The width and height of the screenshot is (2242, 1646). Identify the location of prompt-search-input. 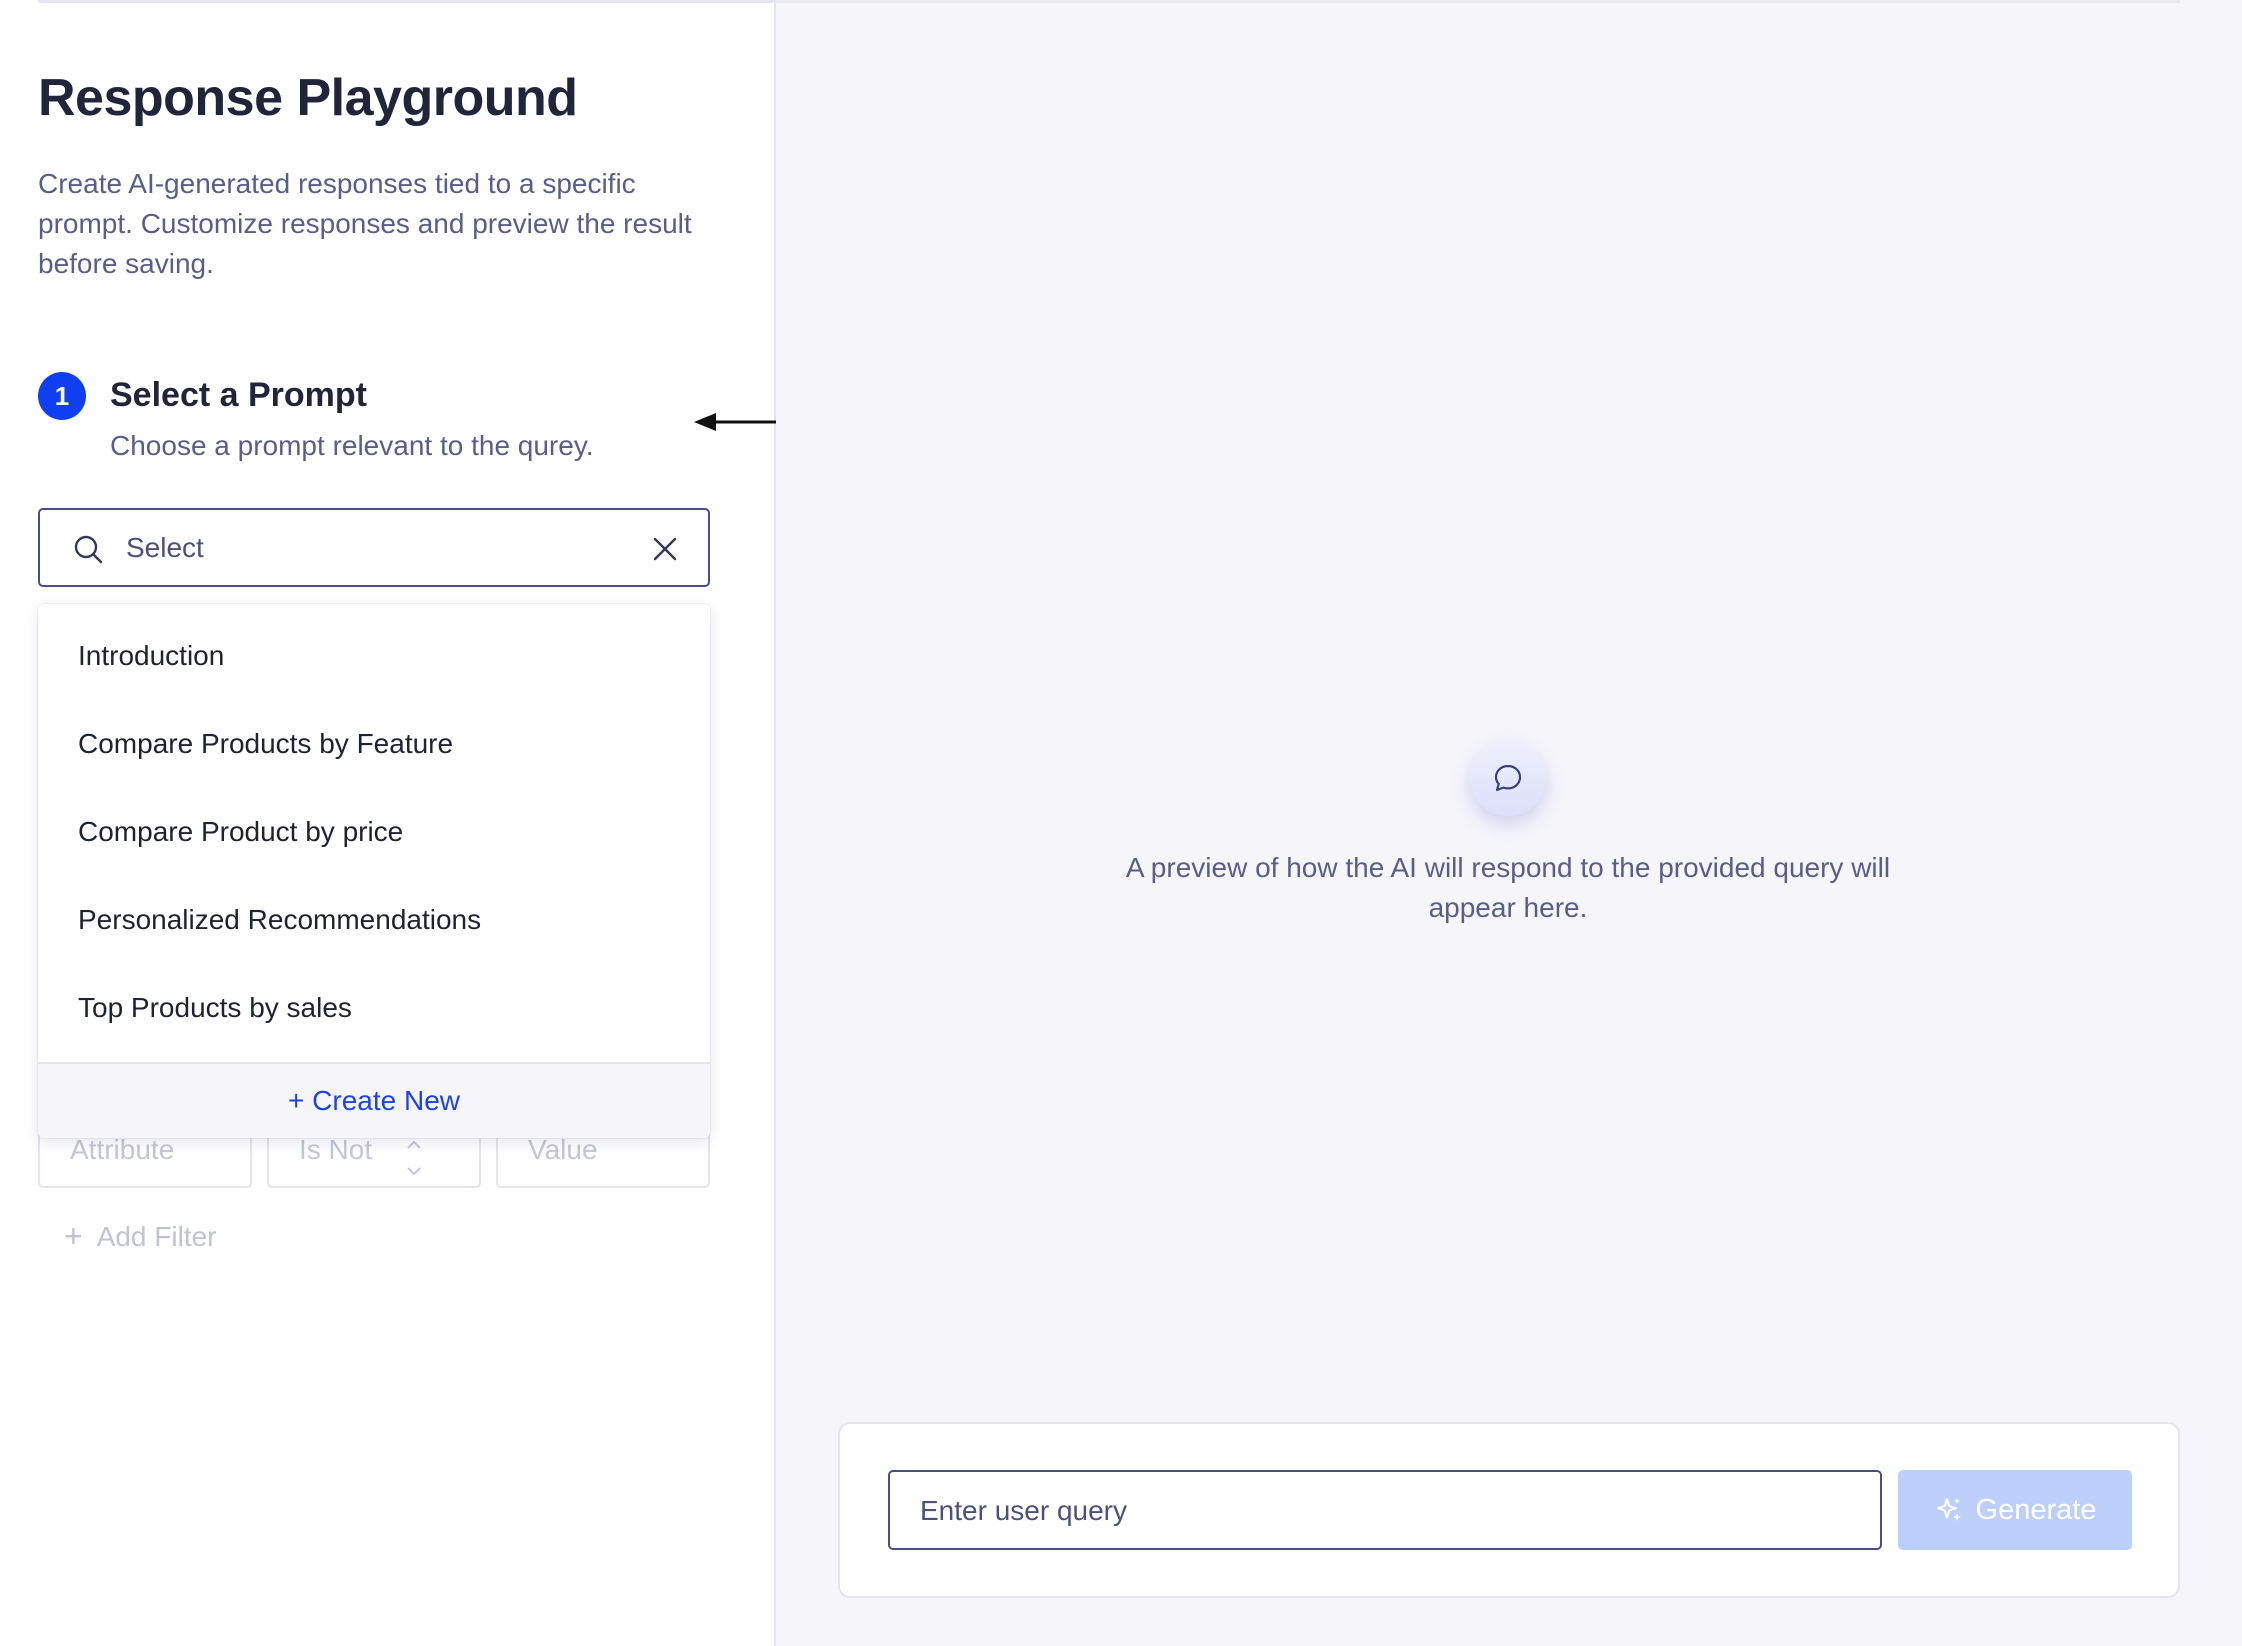
(386, 548).